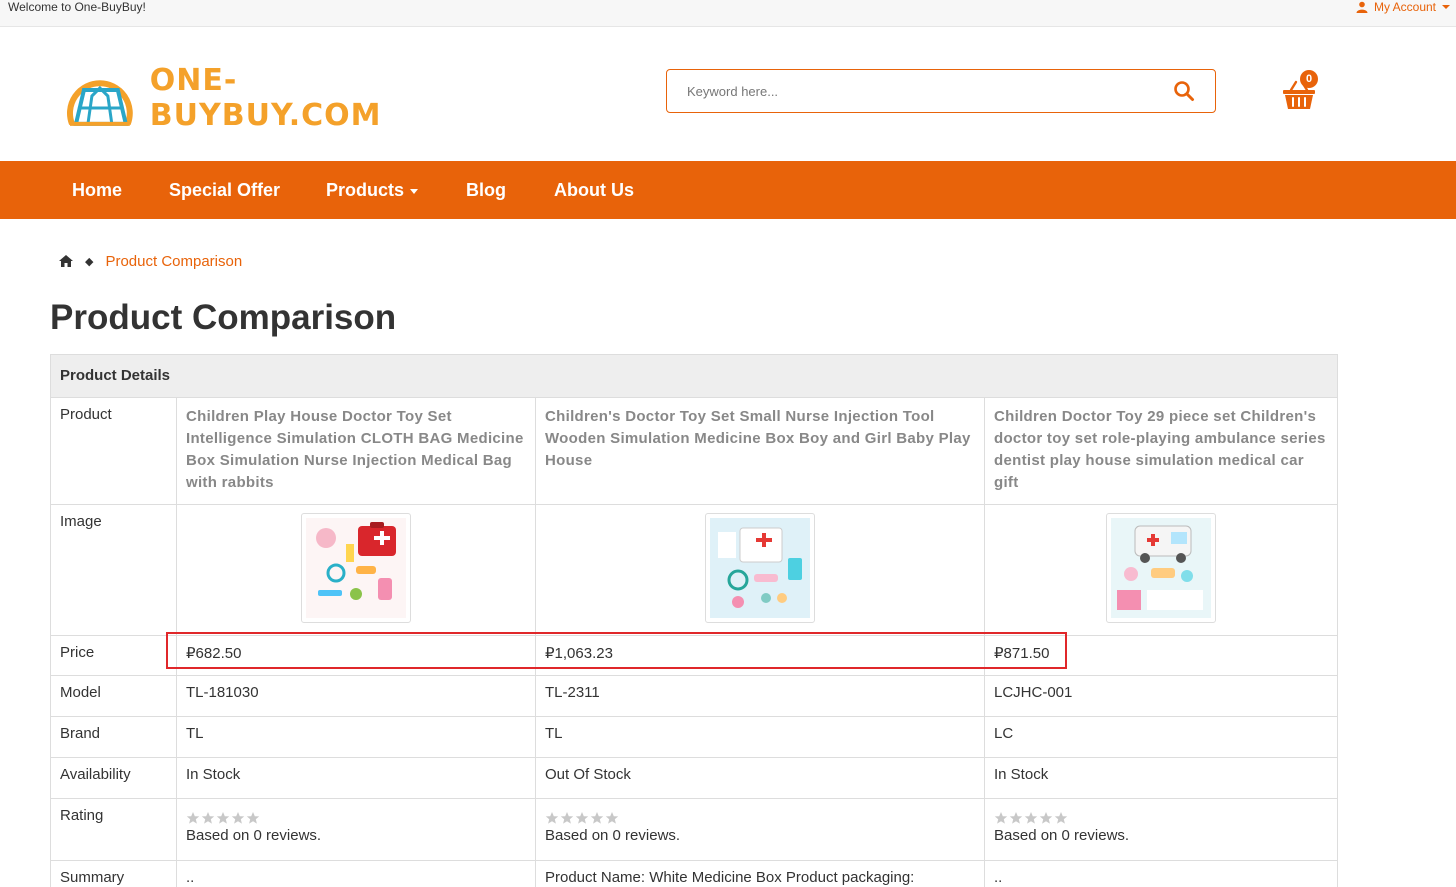 Image resolution: width=1456 pixels, height=887 pixels. Describe the element at coordinates (1161, 655) in the screenshot. I see `price-value: ₽871.50` at that location.